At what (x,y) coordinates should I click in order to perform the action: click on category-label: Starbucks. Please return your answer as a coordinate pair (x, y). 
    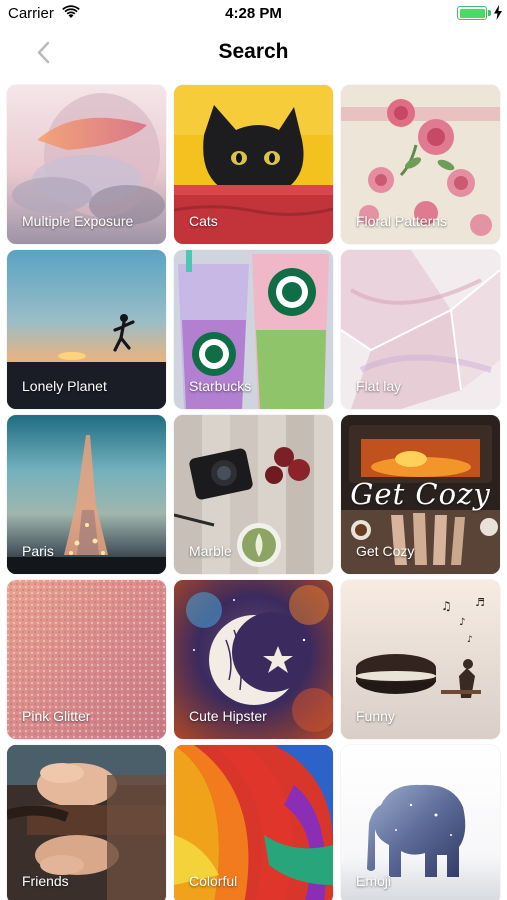
    Looking at the image, I should click on (220, 386).